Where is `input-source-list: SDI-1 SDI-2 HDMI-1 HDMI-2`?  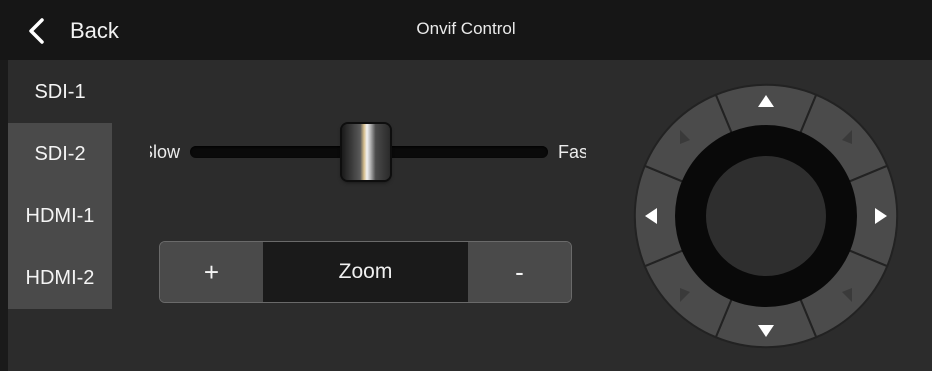 input-source-list: SDI-1 SDI-2 HDMI-1 HDMI-2 is located at coordinates (60, 185).